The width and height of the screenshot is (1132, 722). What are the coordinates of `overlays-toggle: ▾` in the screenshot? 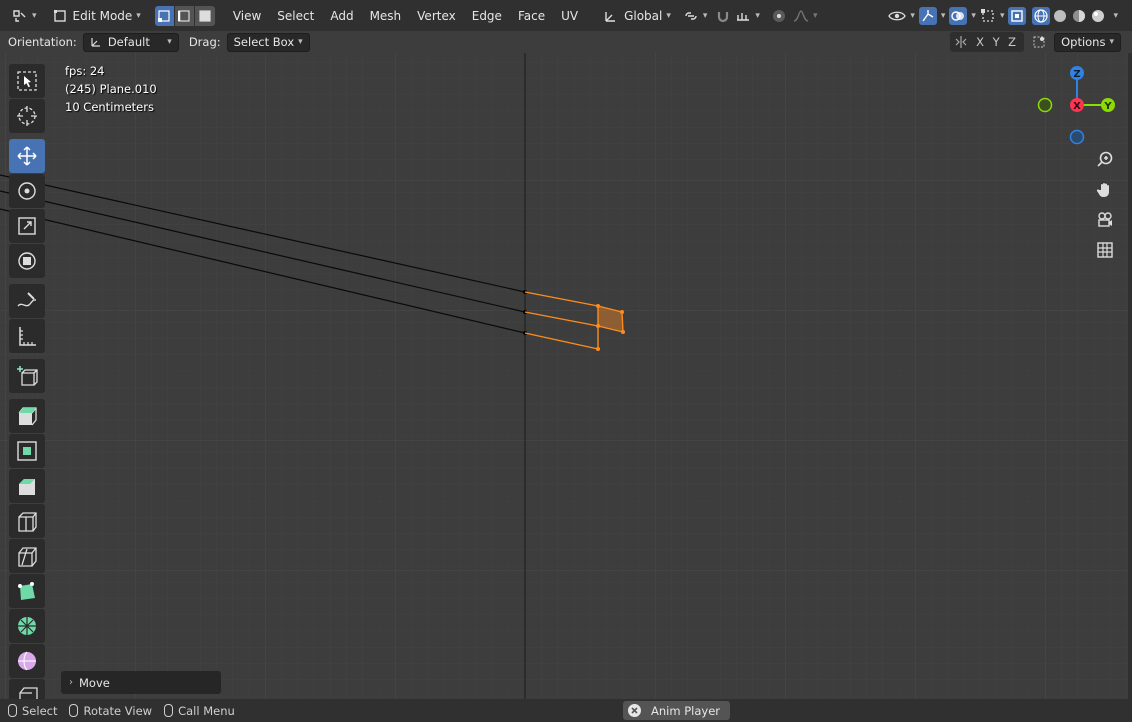 It's located at (962, 16).